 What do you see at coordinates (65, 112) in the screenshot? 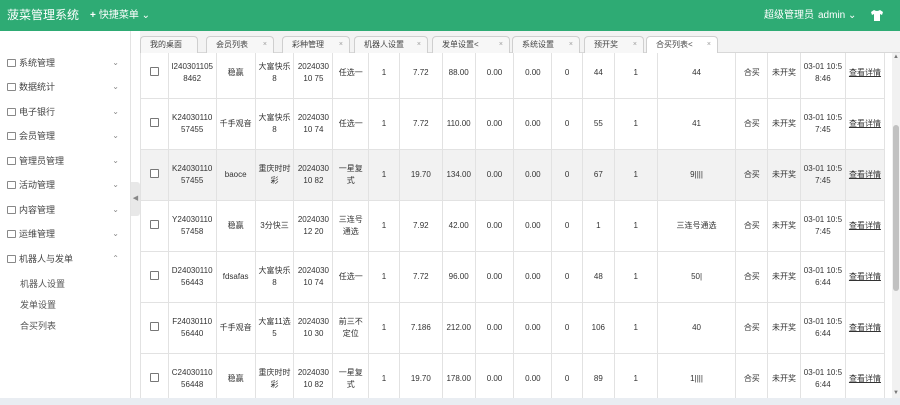
I see `sidebar-item-ebank: 电子银行 ⌄` at bounding box center [65, 112].